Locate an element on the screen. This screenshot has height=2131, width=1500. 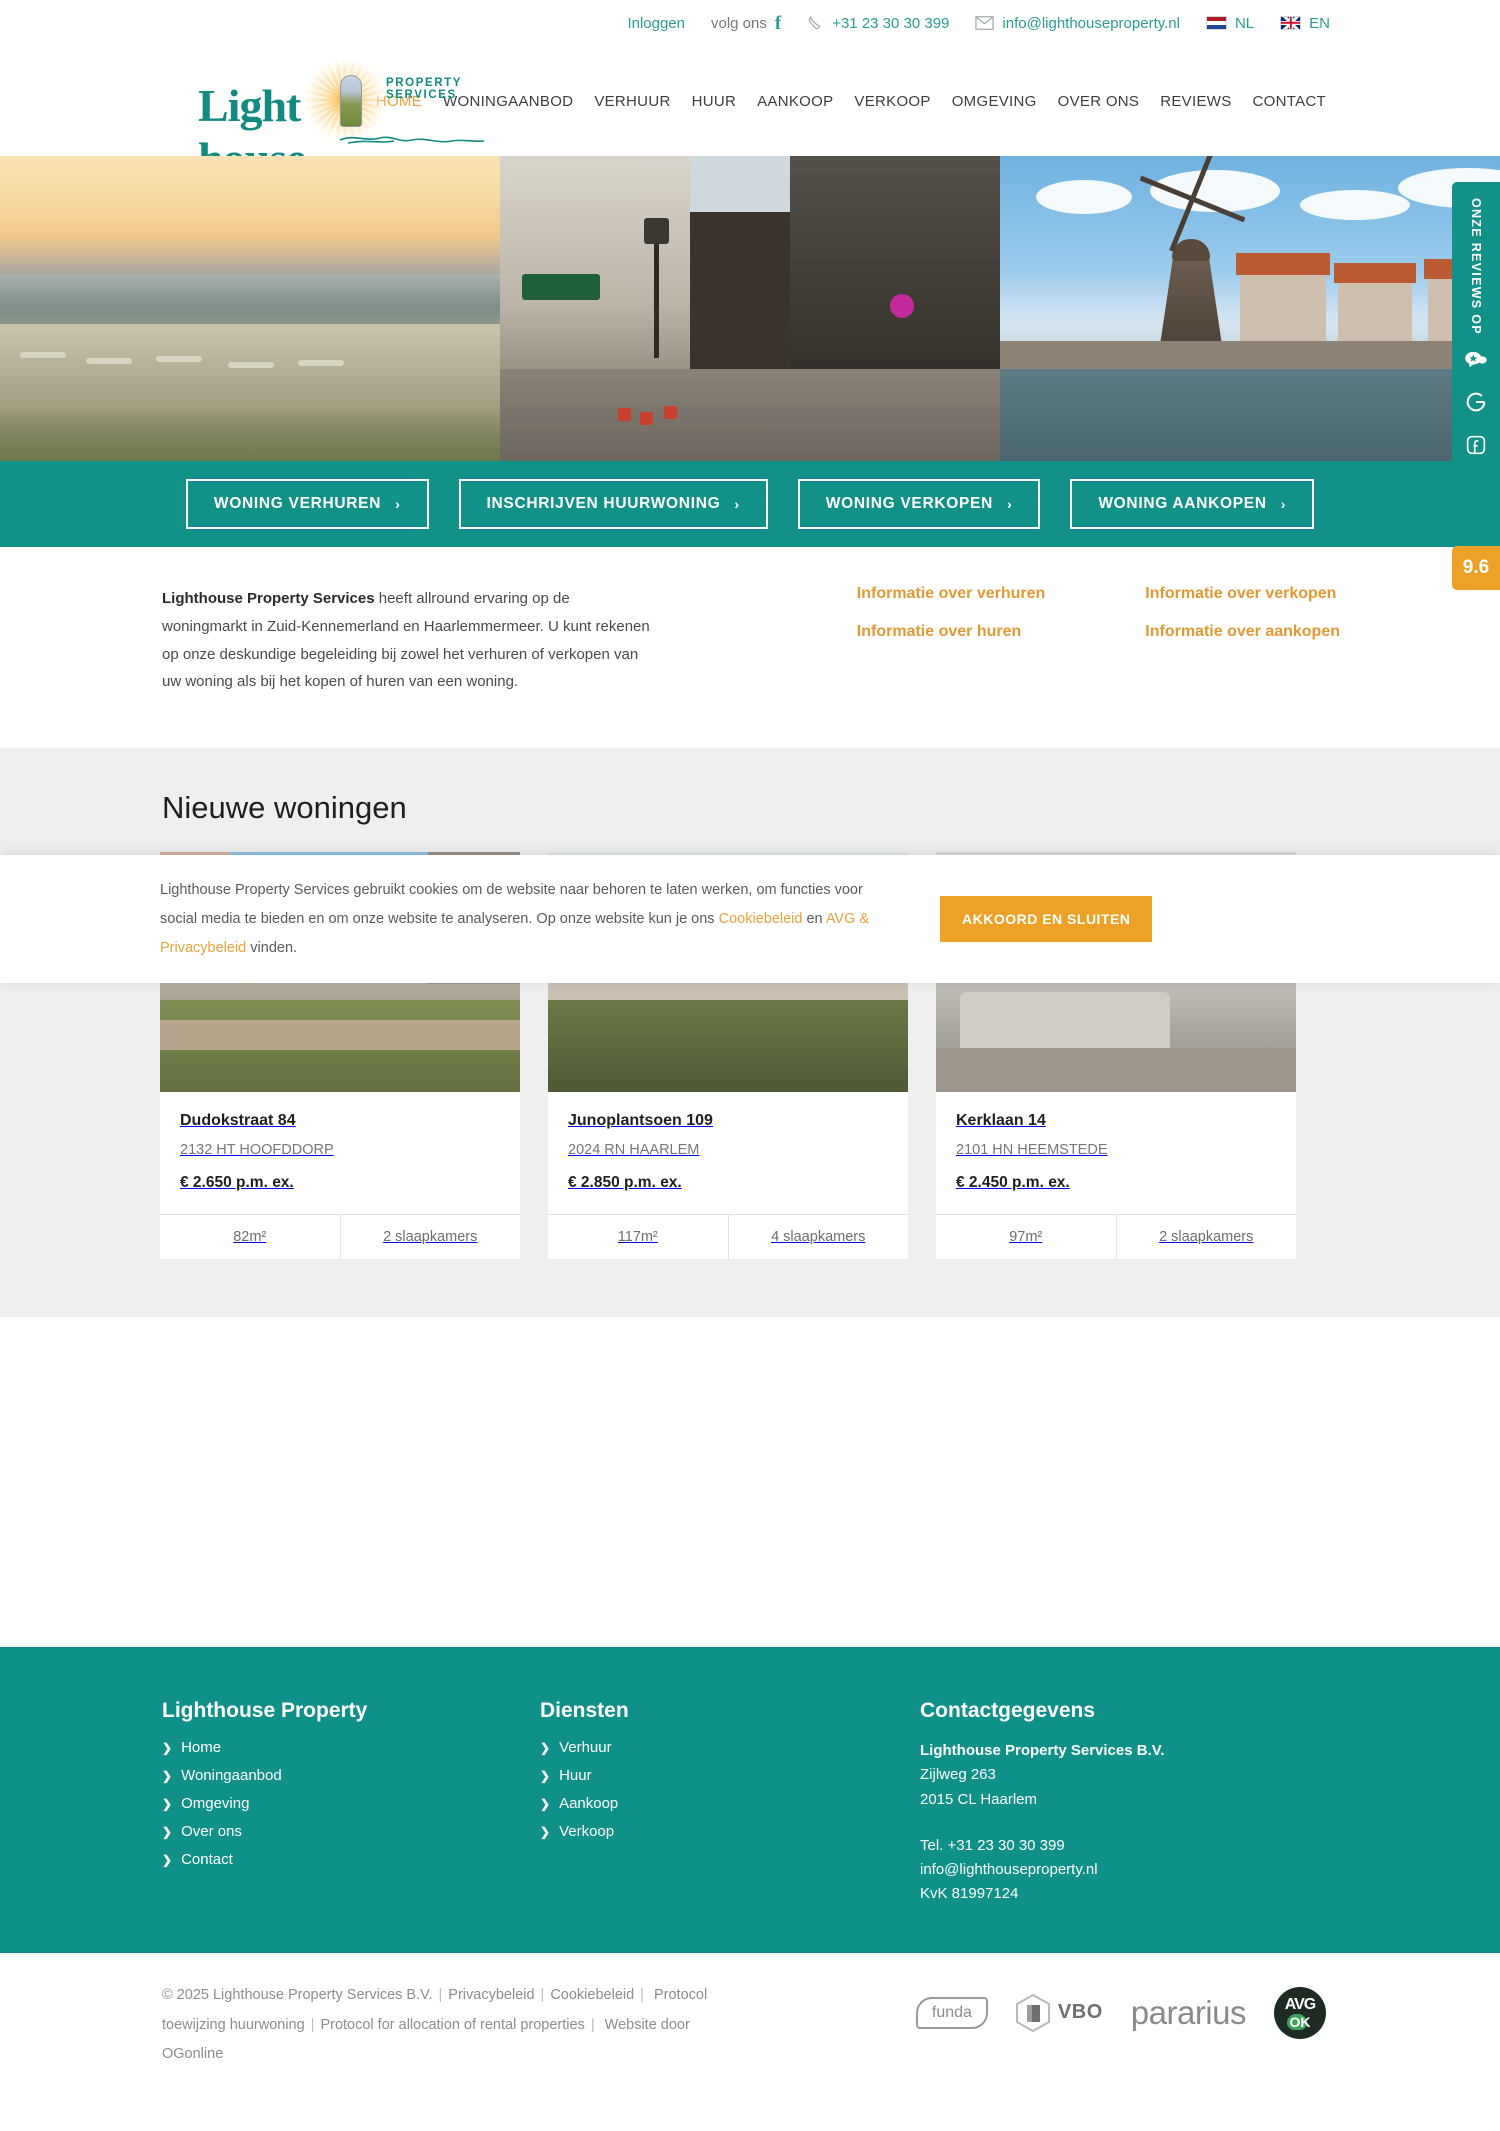
listing-bedrooms: 2 slaapkamers is located at coordinates (1206, 1237).